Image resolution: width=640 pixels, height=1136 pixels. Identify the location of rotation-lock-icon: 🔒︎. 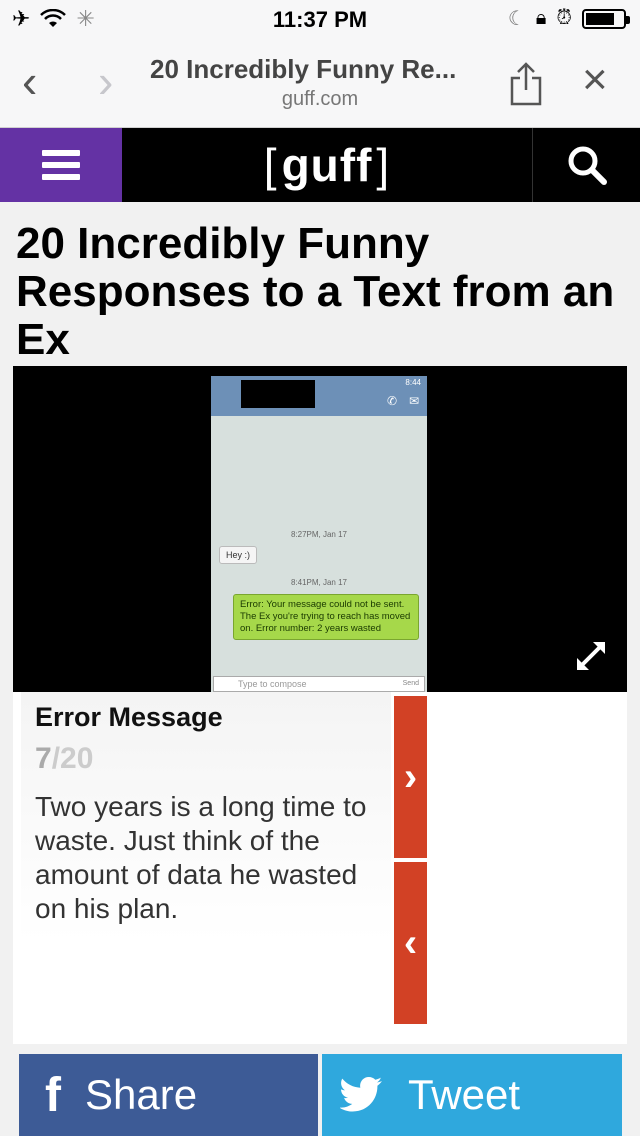
(541, 18).